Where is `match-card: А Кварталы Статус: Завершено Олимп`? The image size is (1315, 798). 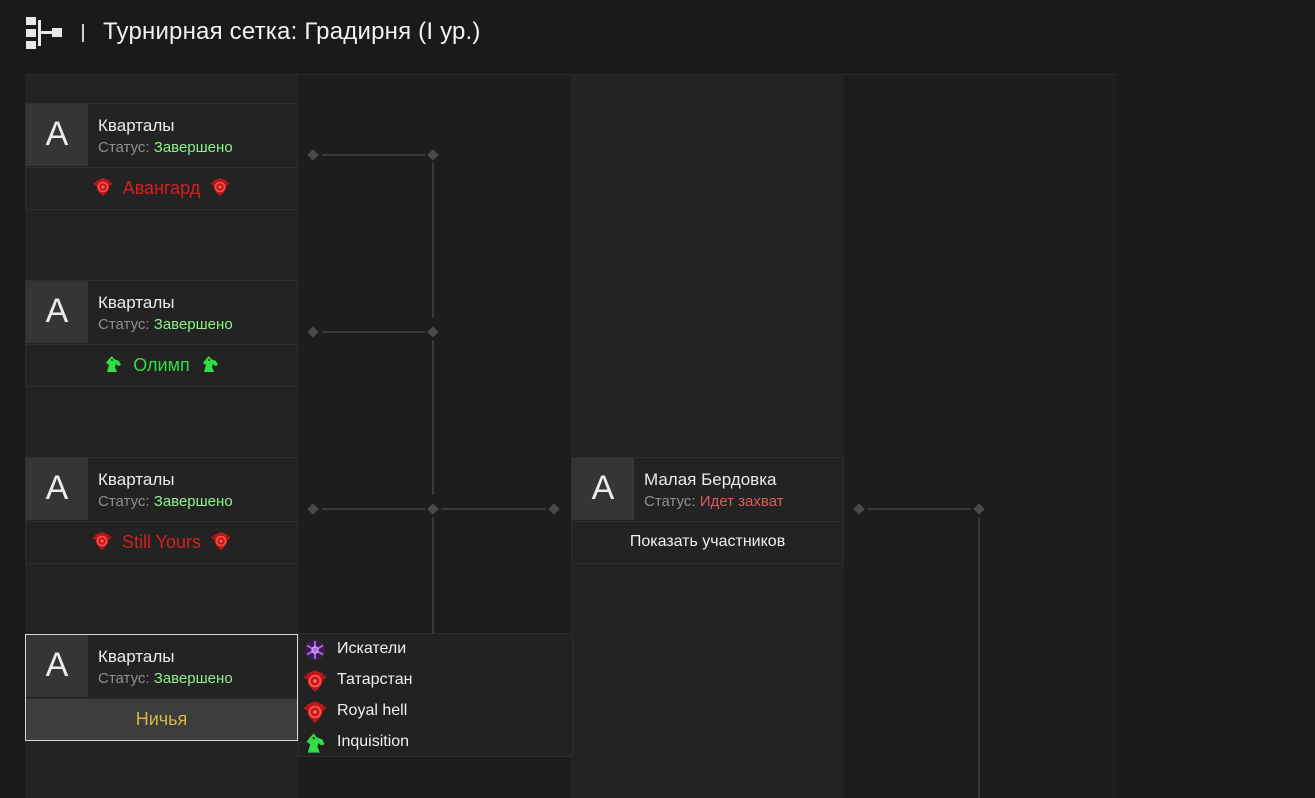
match-card: А Кварталы Статус: Завершено Олимп is located at coordinates (161, 333).